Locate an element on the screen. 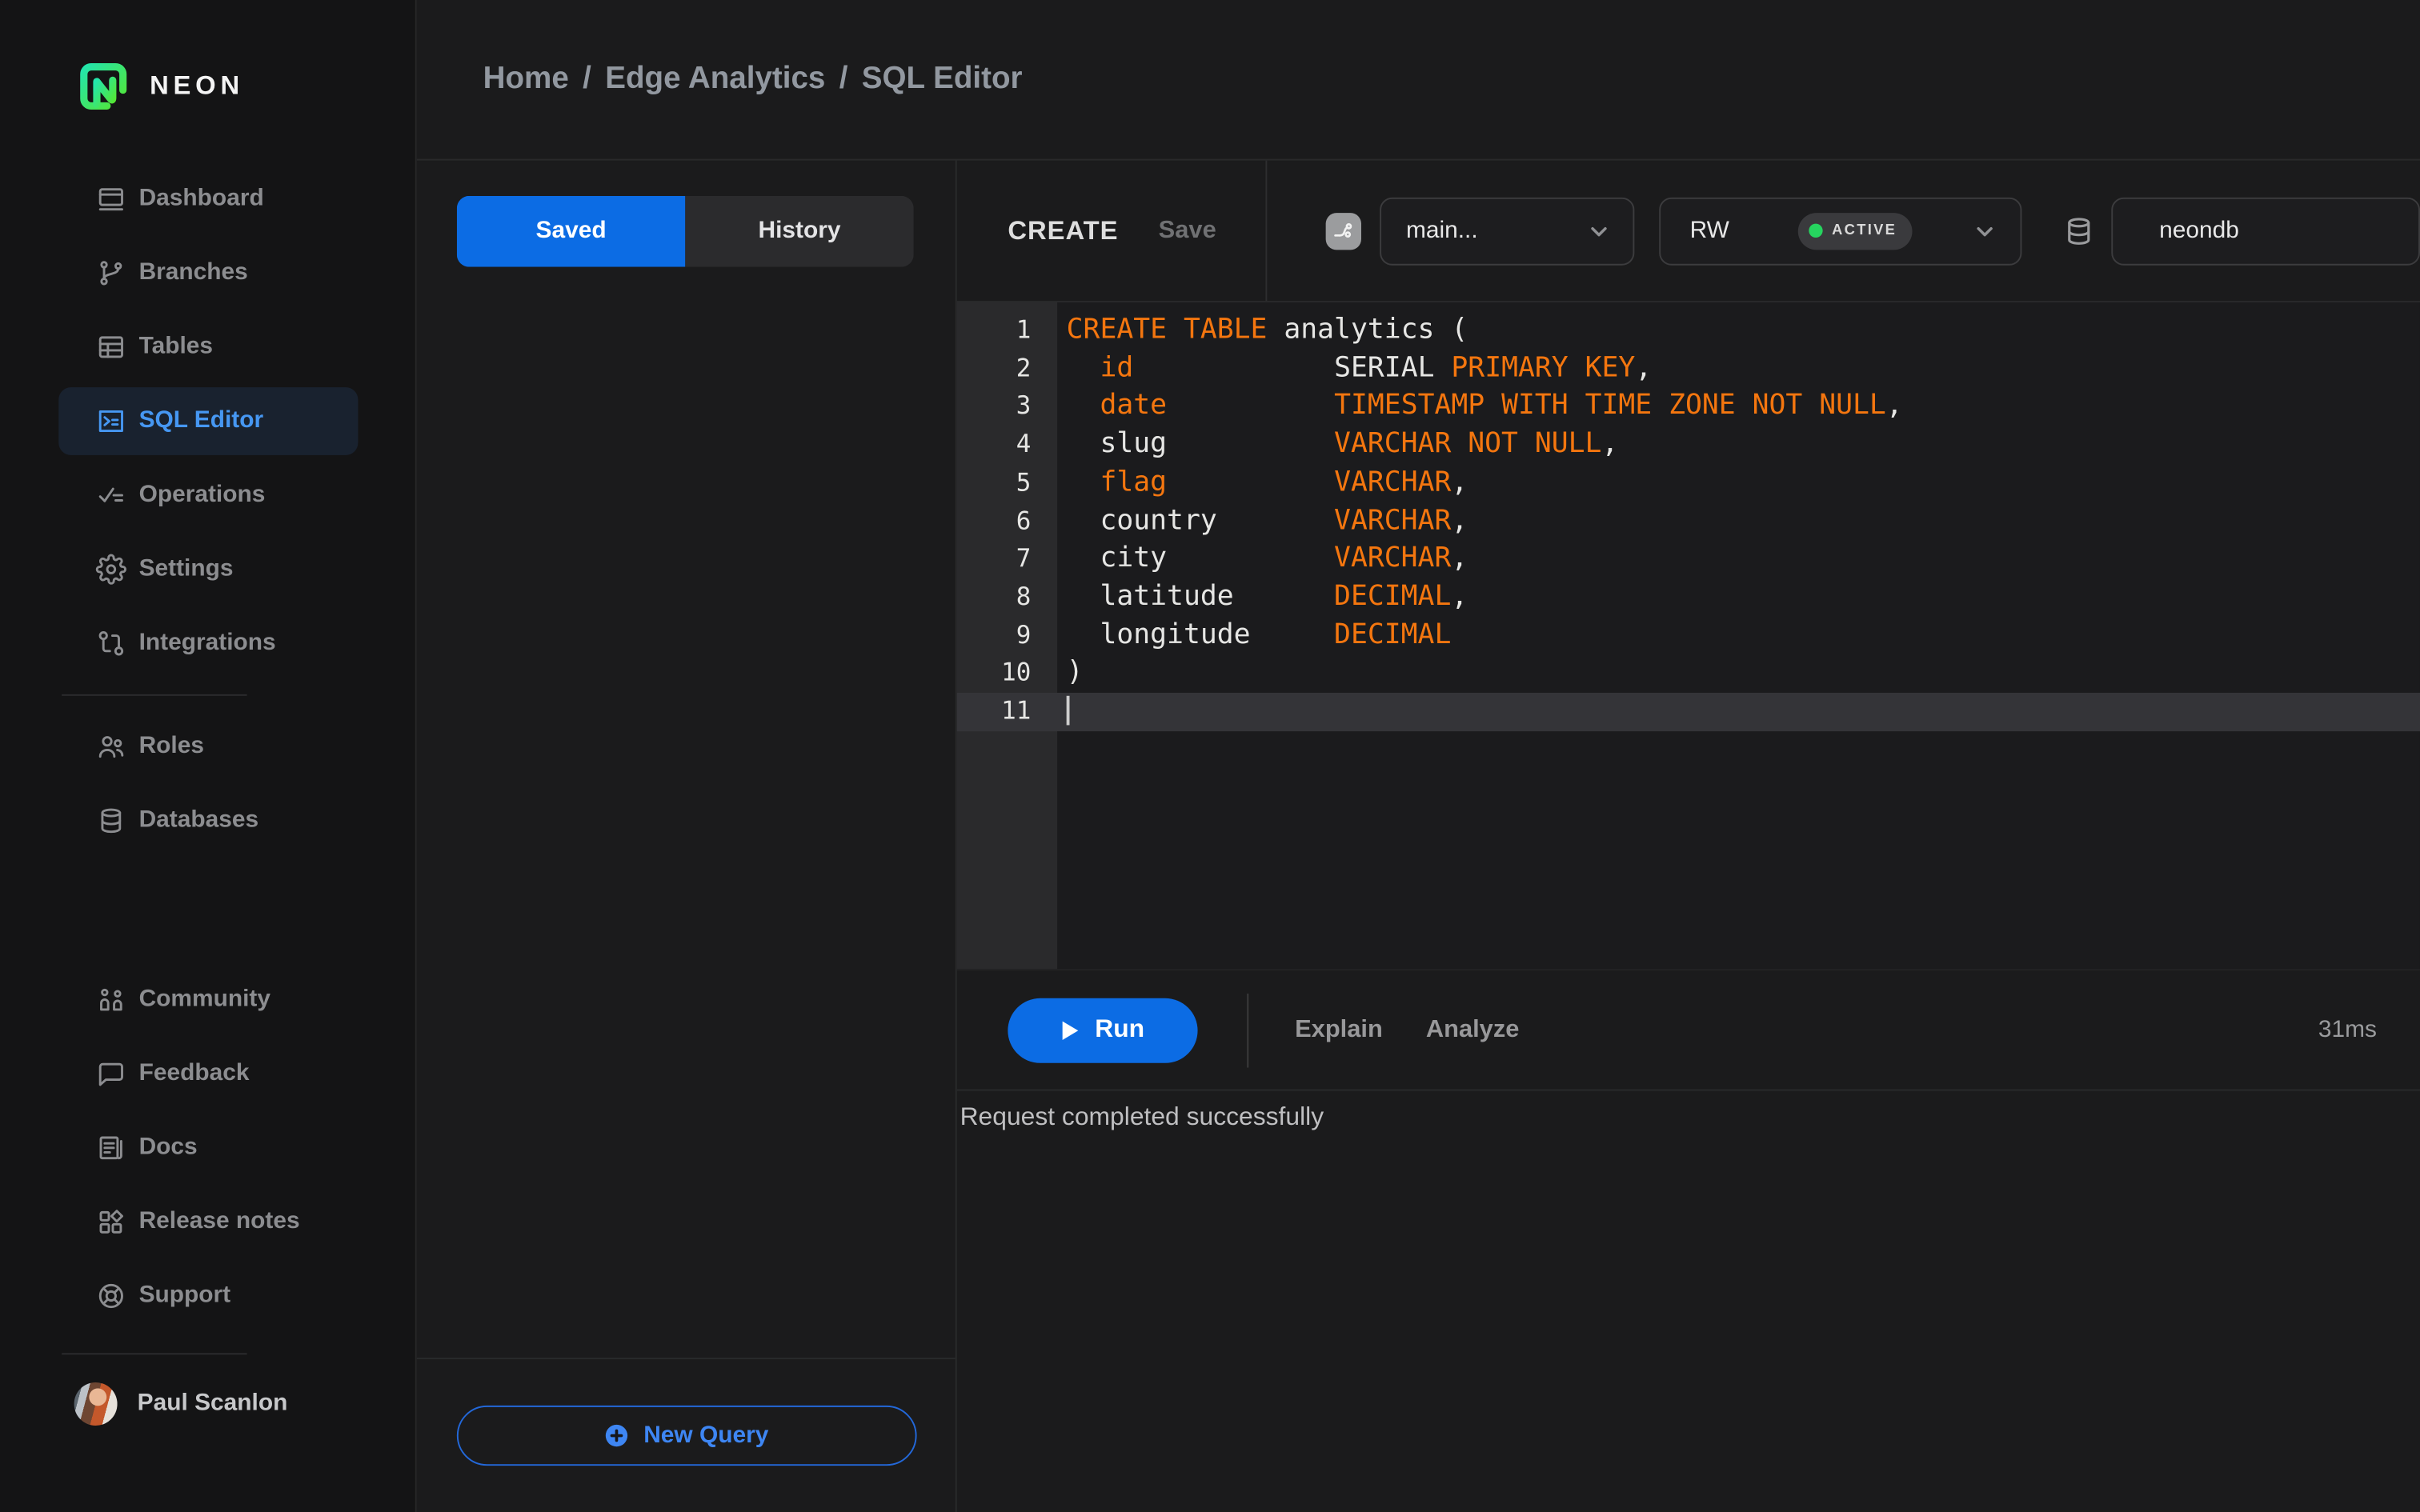 The image size is (2420, 1512). support-icon is located at coordinates (111, 1296).